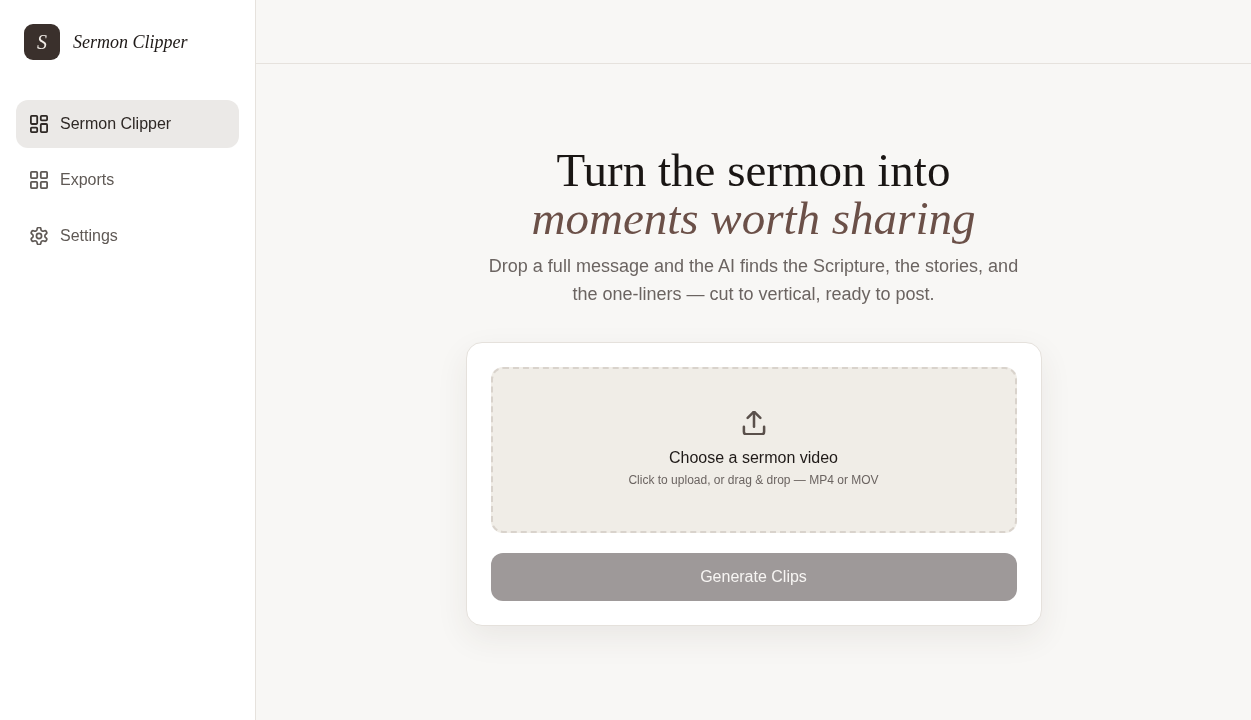  I want to click on dashboard-icon, so click(39, 124).